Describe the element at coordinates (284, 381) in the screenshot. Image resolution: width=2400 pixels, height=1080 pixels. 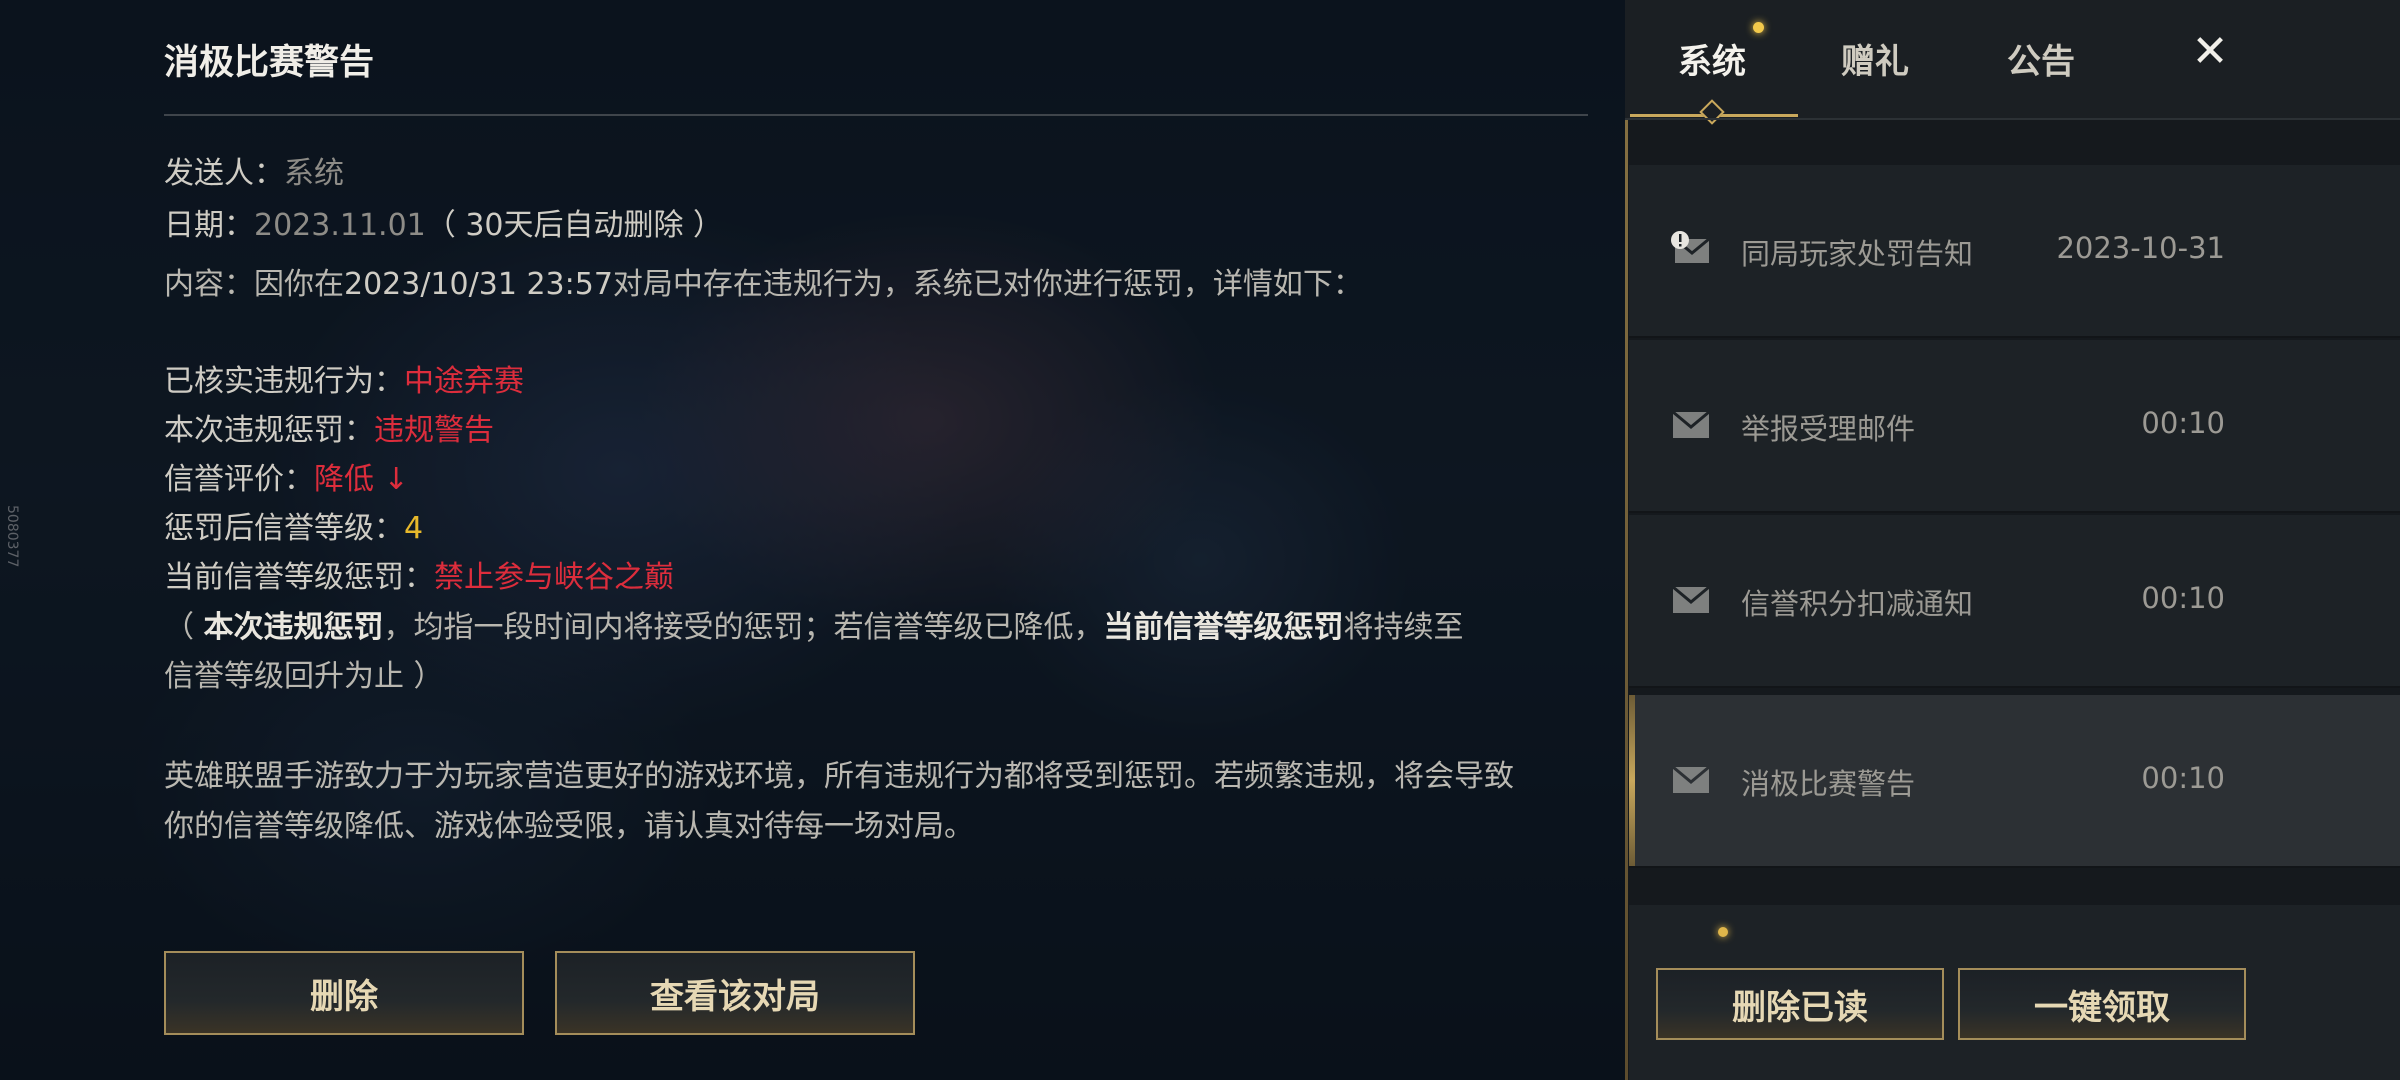
I see `violation-label: 已核实违规行为：` at that location.